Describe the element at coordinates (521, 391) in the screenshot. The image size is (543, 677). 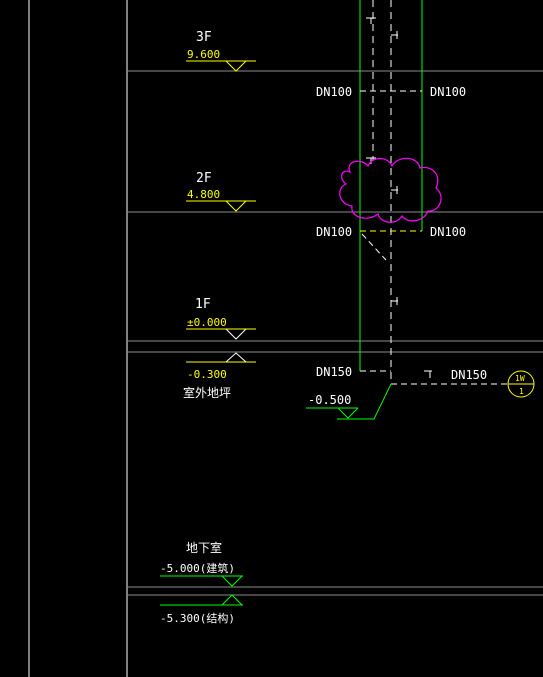
I see `outlet-marker-number: 1` at that location.